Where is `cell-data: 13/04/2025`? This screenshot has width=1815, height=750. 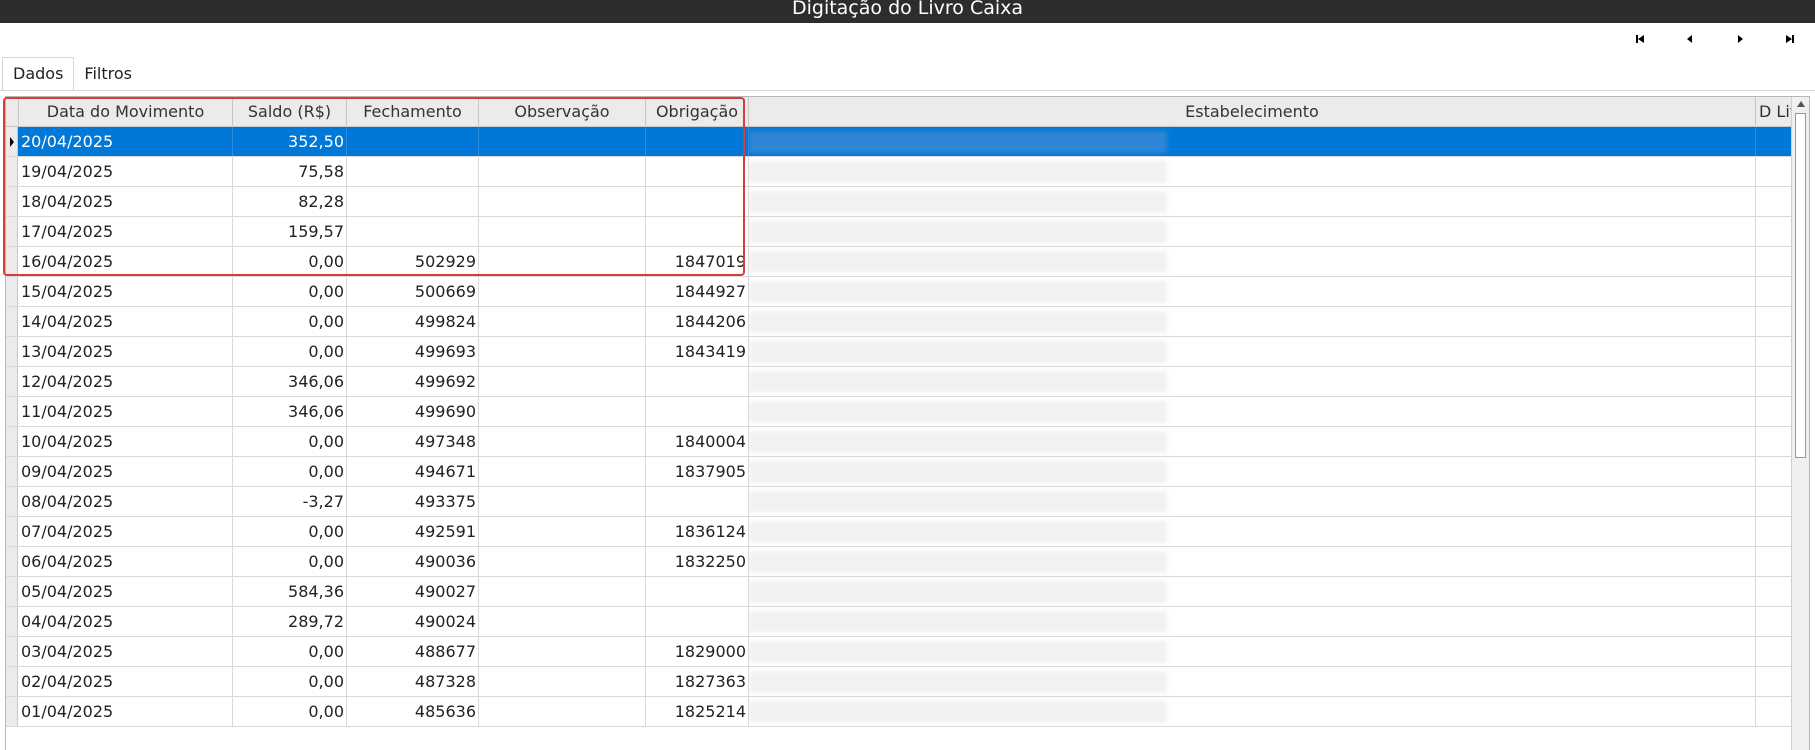
cell-data: 13/04/2025 is located at coordinates (126, 351).